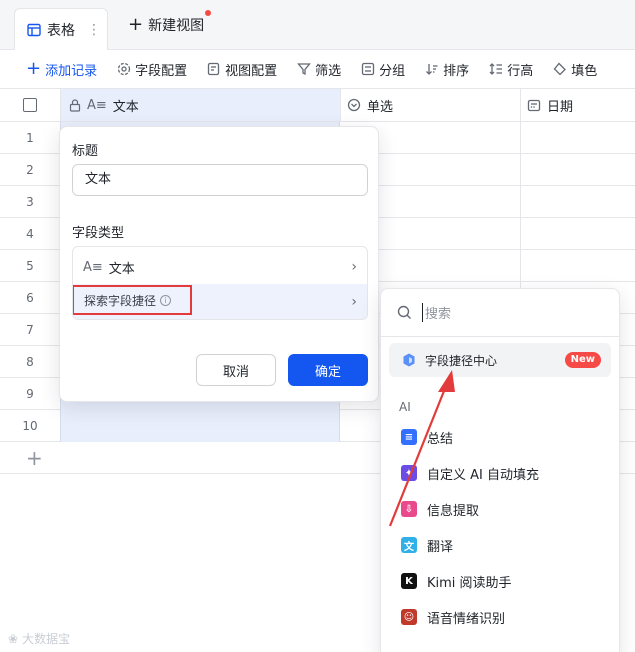 The image size is (635, 652). Describe the element at coordinates (251, 71) in the screenshot. I see `view-config-label: 视图配置` at that location.